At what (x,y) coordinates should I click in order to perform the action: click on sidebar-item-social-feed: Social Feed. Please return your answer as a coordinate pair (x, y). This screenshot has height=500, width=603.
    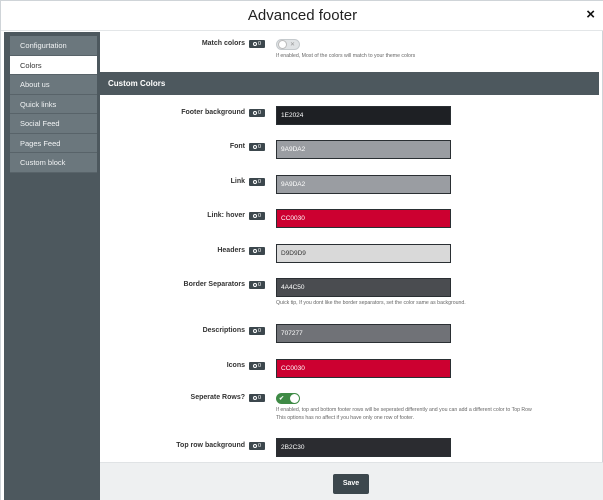
    Looking at the image, I should click on (53, 124).